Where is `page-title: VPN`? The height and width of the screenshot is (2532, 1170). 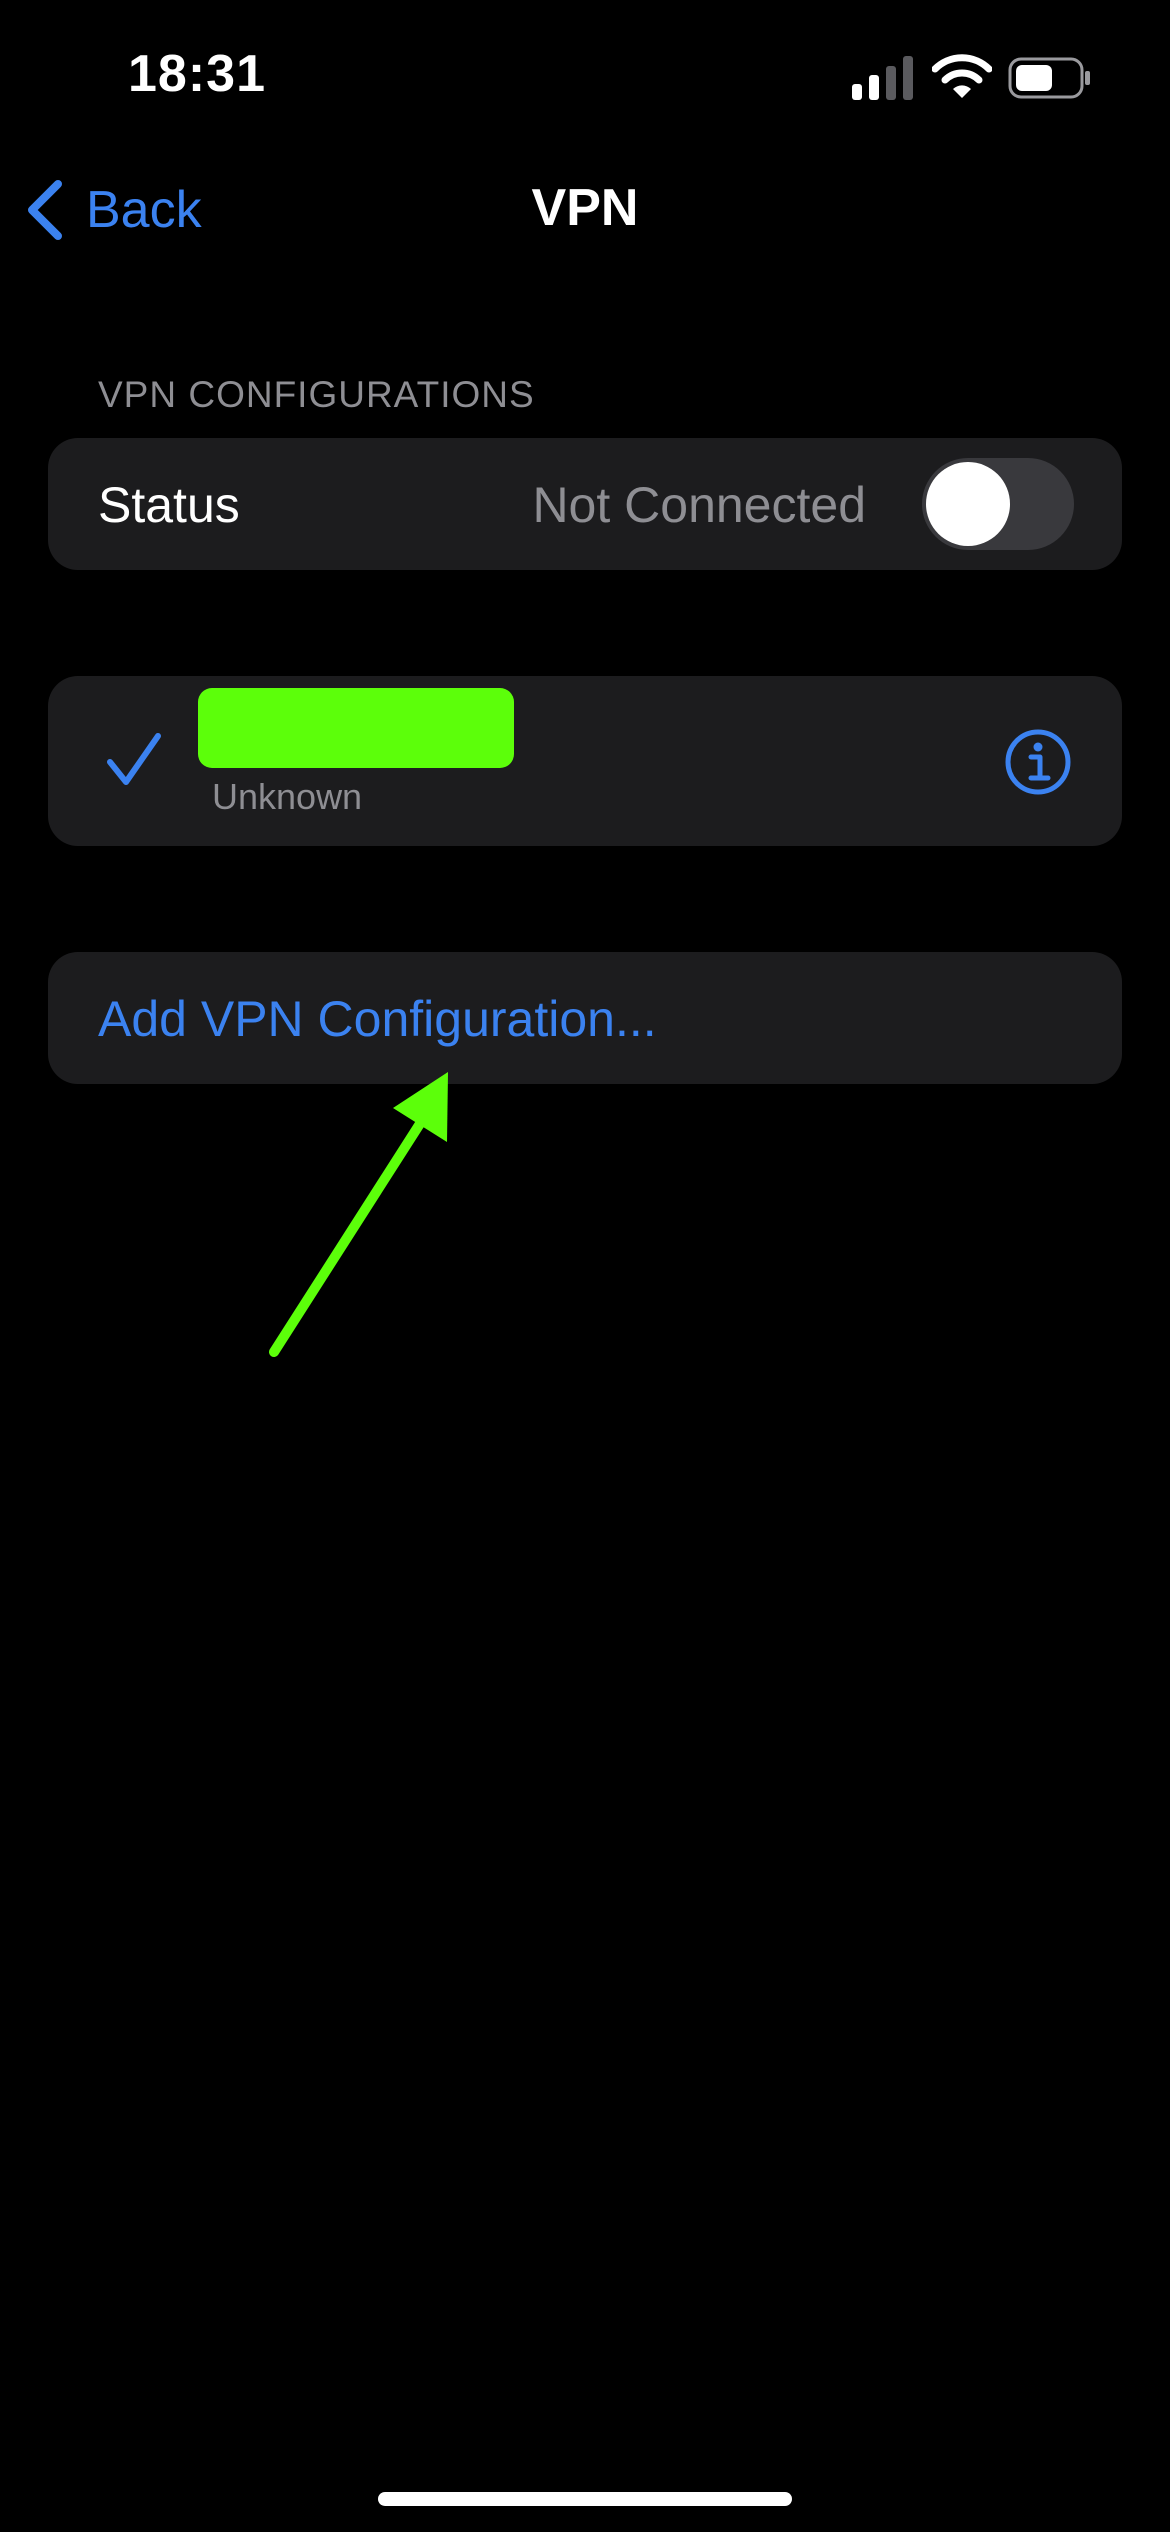 page-title: VPN is located at coordinates (585, 208).